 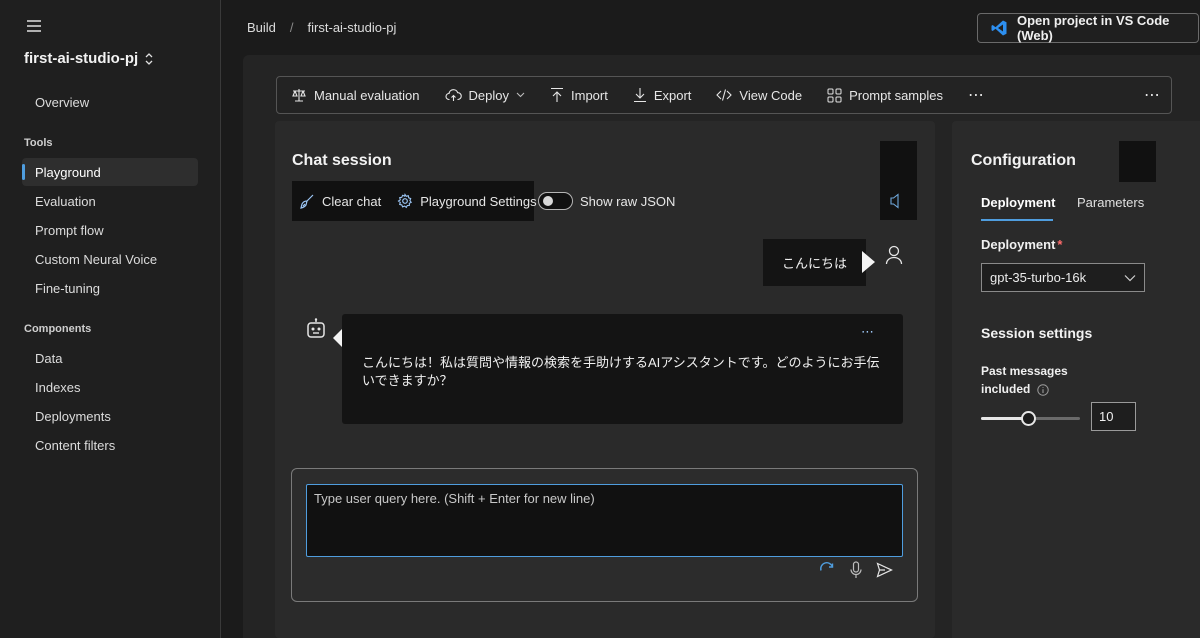 What do you see at coordinates (999, 28) in the screenshot?
I see `vscode-icon` at bounding box center [999, 28].